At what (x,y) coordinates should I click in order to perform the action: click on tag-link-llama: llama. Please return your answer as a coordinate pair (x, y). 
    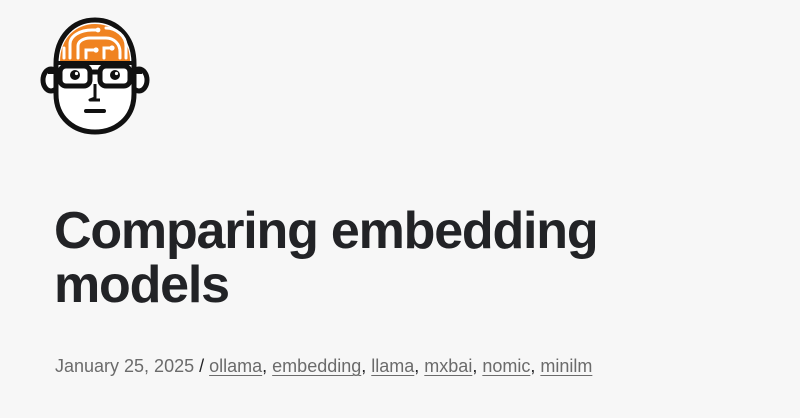
    Looking at the image, I should click on (392, 366).